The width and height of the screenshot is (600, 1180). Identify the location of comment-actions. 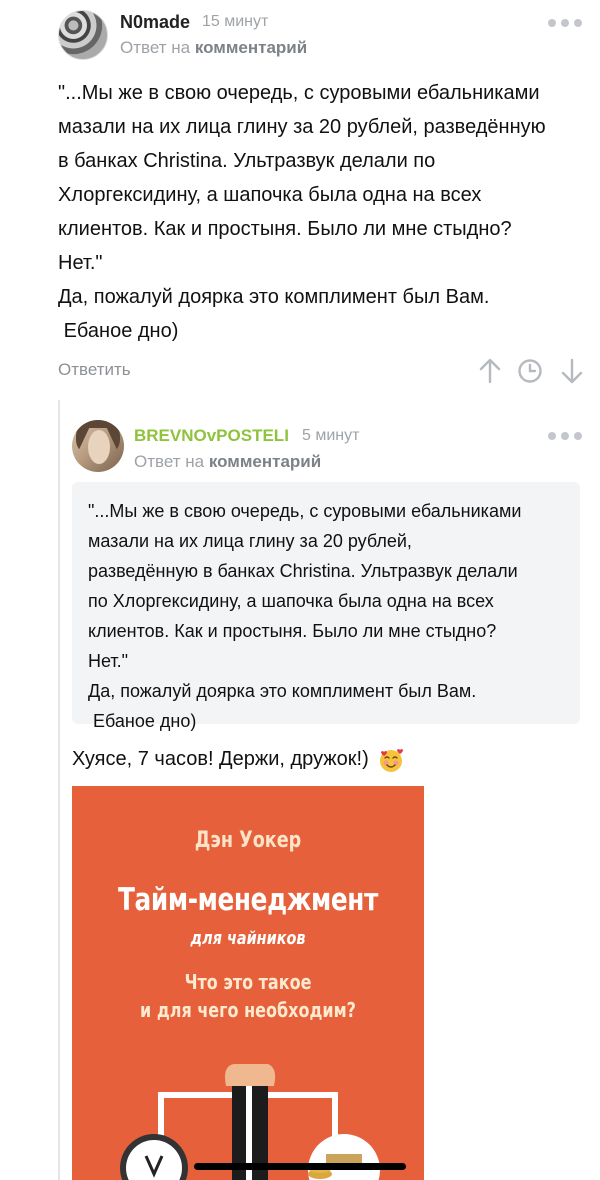
(531, 371).